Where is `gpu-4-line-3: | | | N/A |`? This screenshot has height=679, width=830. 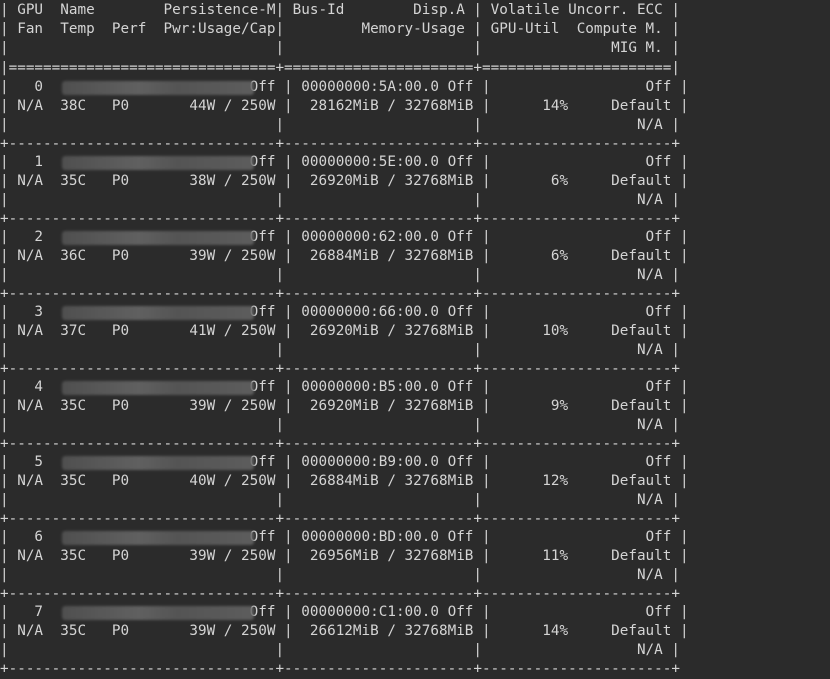 gpu-4-line-3: | | | N/A | is located at coordinates (340, 425).